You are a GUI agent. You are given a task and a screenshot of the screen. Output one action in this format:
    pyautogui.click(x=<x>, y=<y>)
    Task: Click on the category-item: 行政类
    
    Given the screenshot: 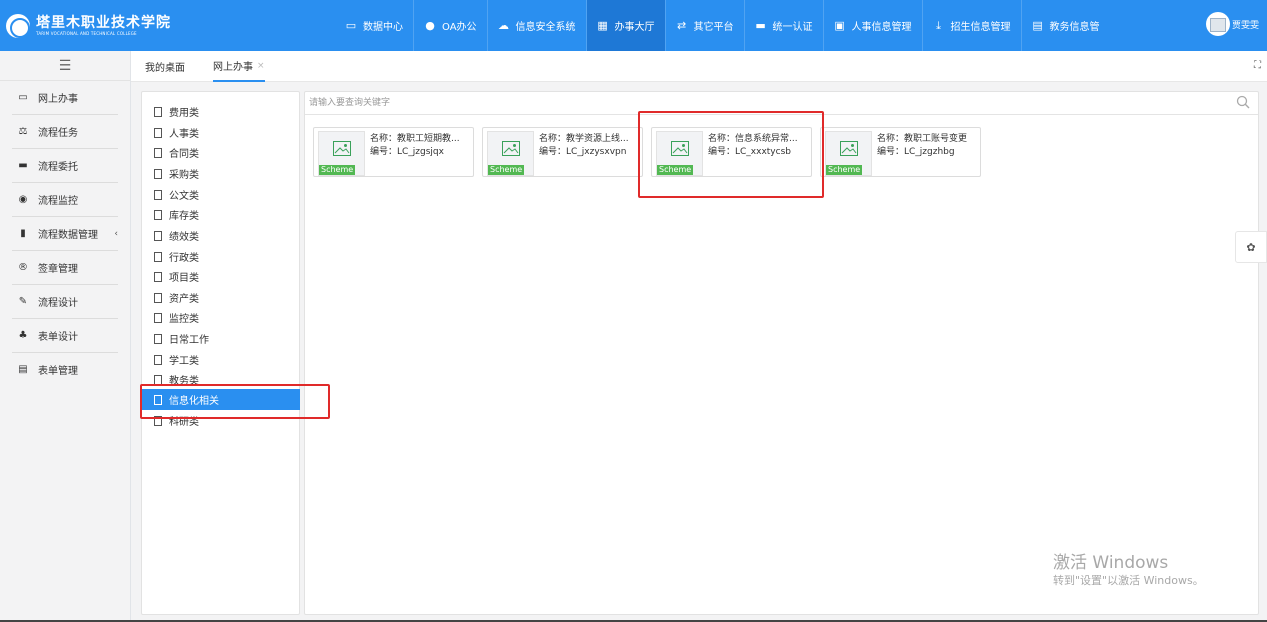 What is the action you would take?
    pyautogui.click(x=221, y=256)
    